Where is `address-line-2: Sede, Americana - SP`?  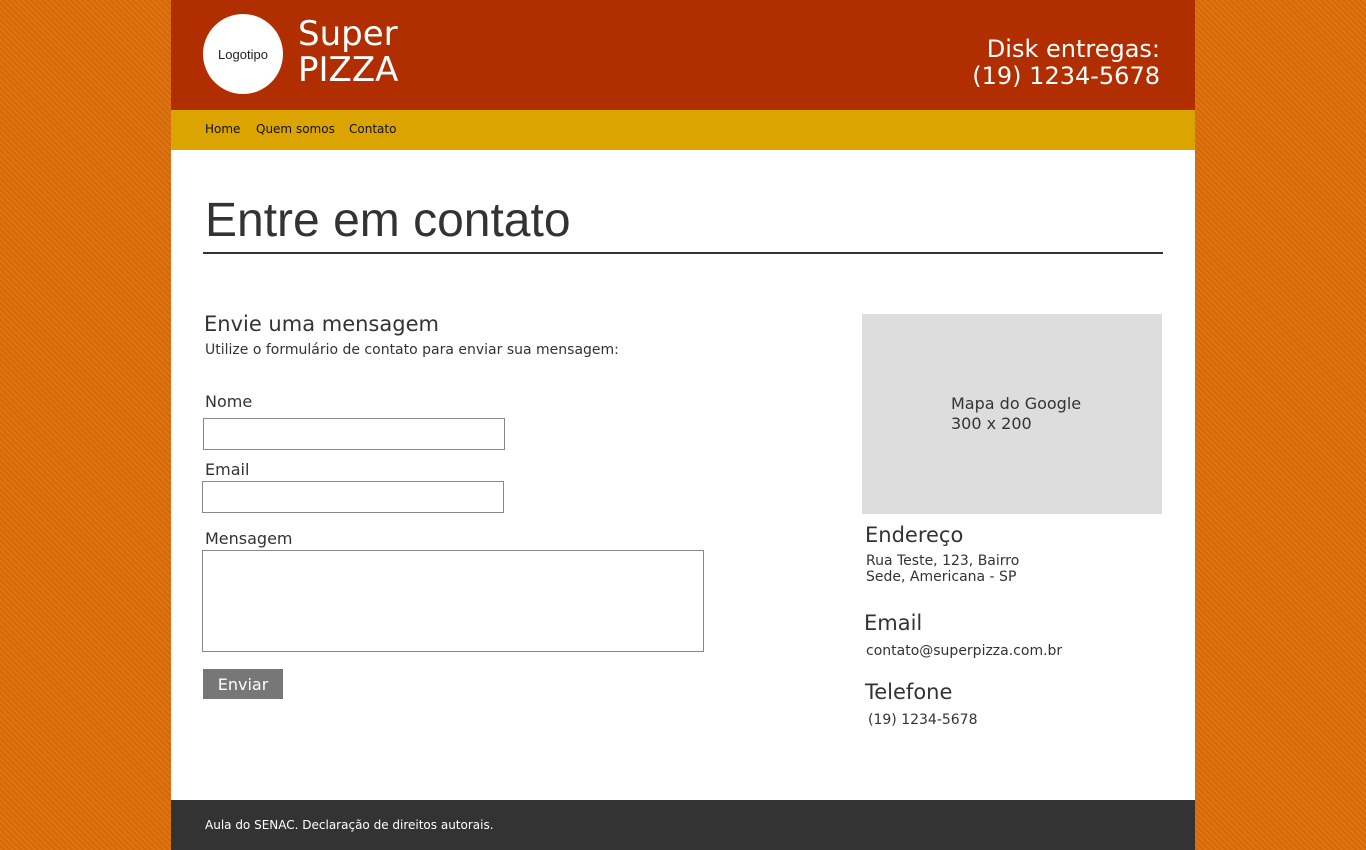 address-line-2: Sede, Americana - SP is located at coordinates (941, 577).